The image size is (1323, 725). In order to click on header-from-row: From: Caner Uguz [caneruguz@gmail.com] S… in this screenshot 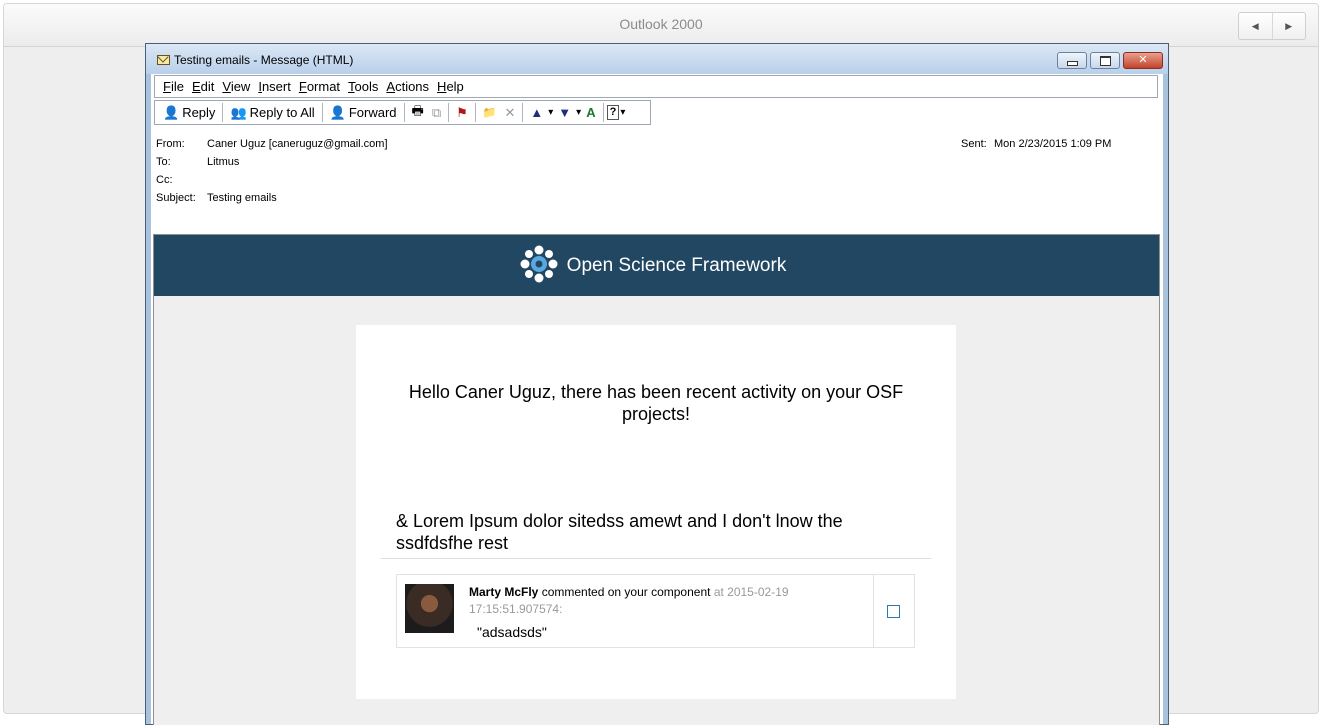, I will do `click(653, 145)`.